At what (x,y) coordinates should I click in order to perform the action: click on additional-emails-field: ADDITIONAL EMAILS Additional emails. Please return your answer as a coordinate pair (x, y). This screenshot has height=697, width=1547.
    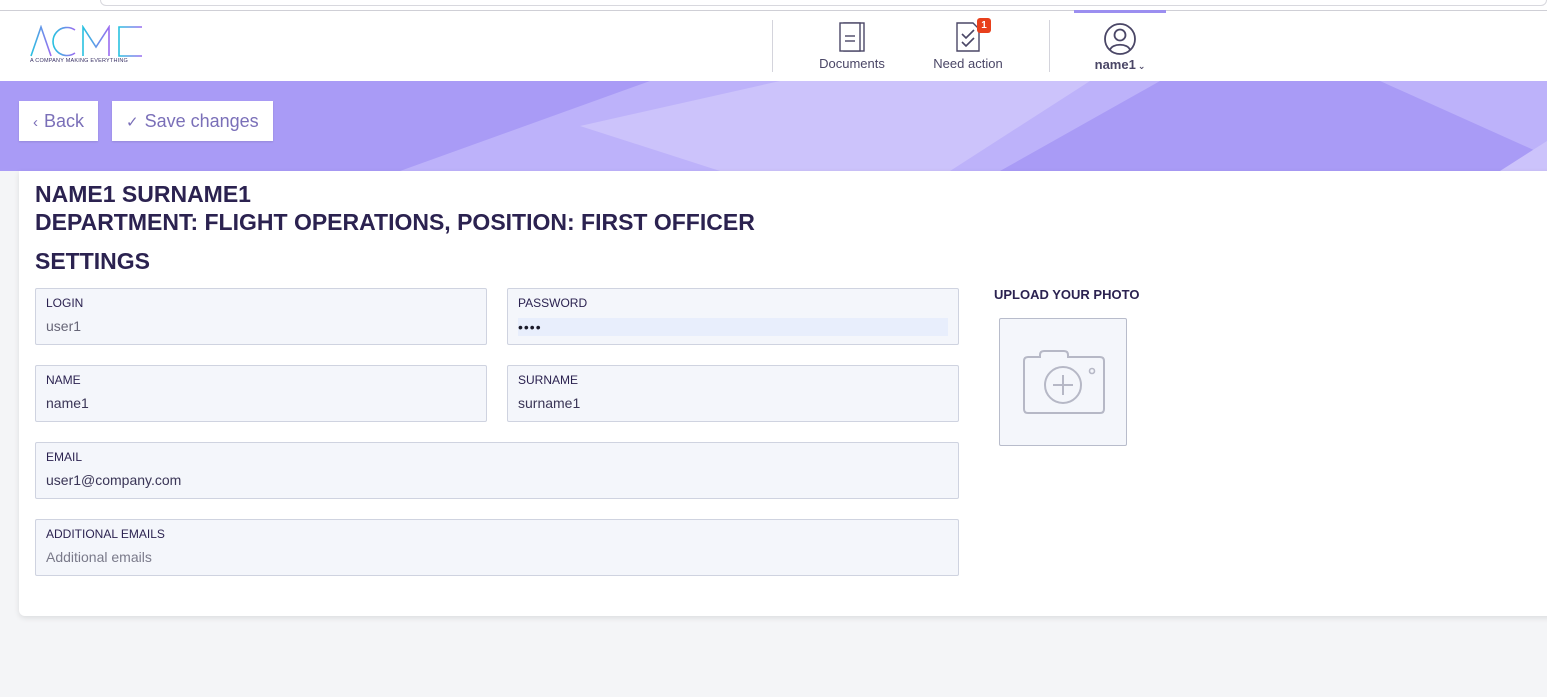
    Looking at the image, I should click on (497, 547).